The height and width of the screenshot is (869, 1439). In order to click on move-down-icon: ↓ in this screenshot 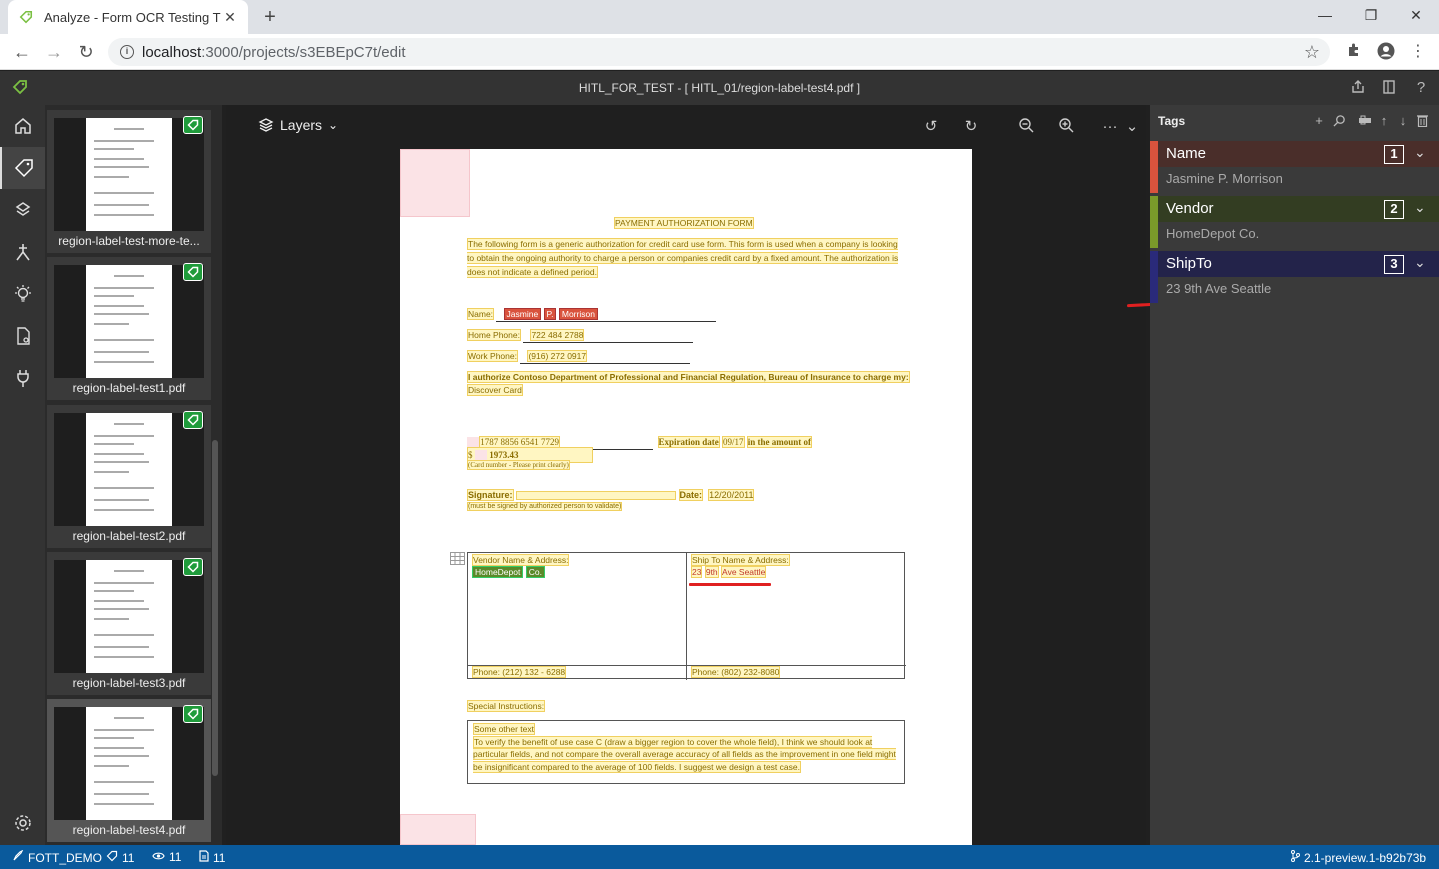, I will do `click(1403, 121)`.